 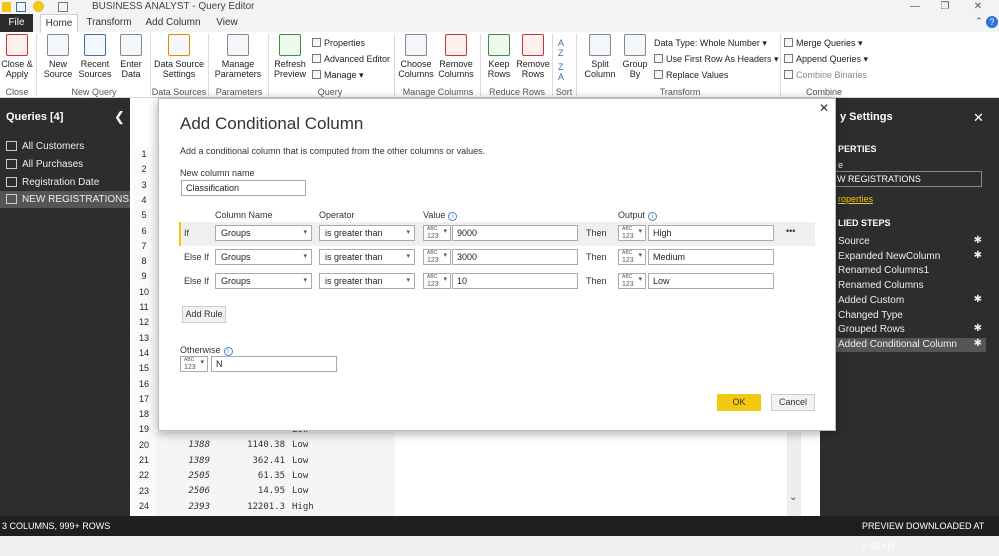 I want to click on tab-file: File, so click(x=16, y=23).